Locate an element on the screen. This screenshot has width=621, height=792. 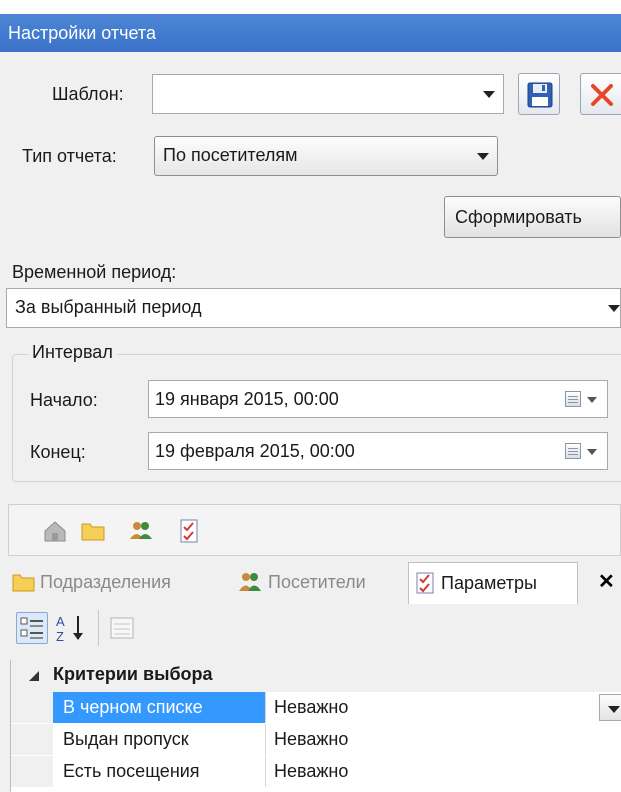
report-type-value: По посетителям is located at coordinates (230, 155).